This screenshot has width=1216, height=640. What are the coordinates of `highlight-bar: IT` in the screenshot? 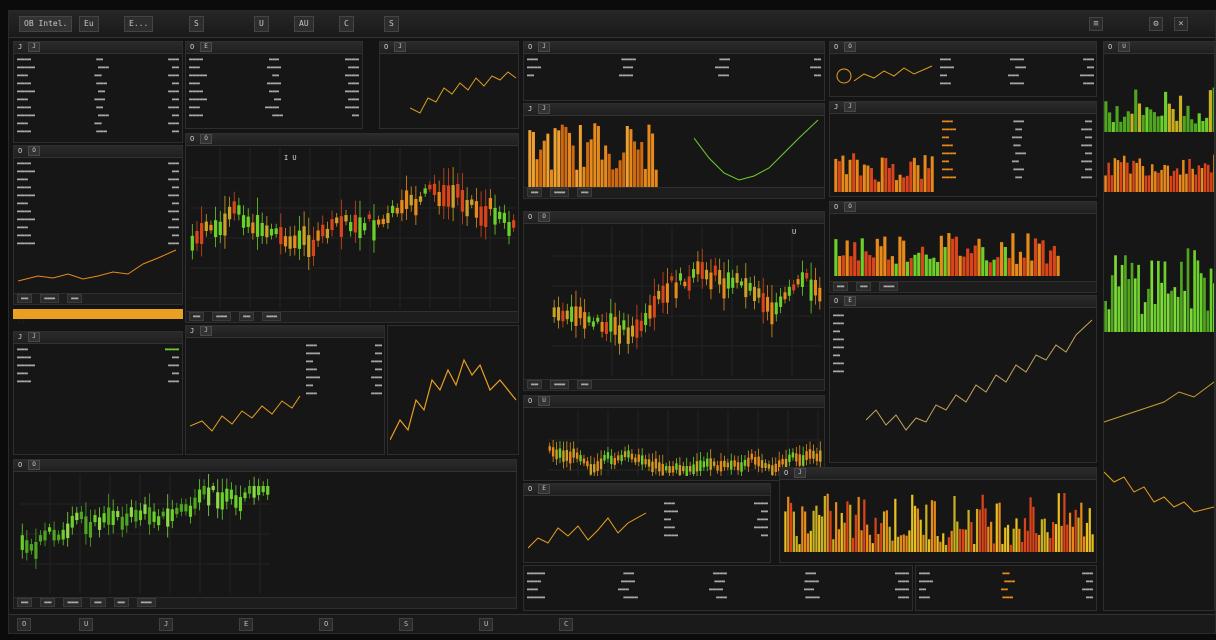 It's located at (98, 317).